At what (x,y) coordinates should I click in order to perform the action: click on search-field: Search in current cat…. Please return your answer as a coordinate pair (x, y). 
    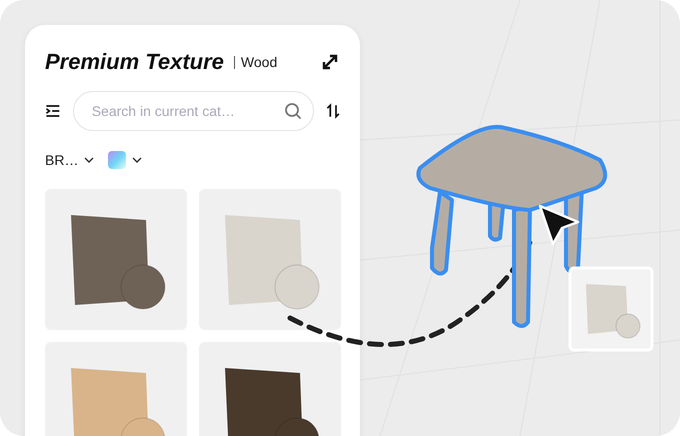
    Looking at the image, I should click on (193, 111).